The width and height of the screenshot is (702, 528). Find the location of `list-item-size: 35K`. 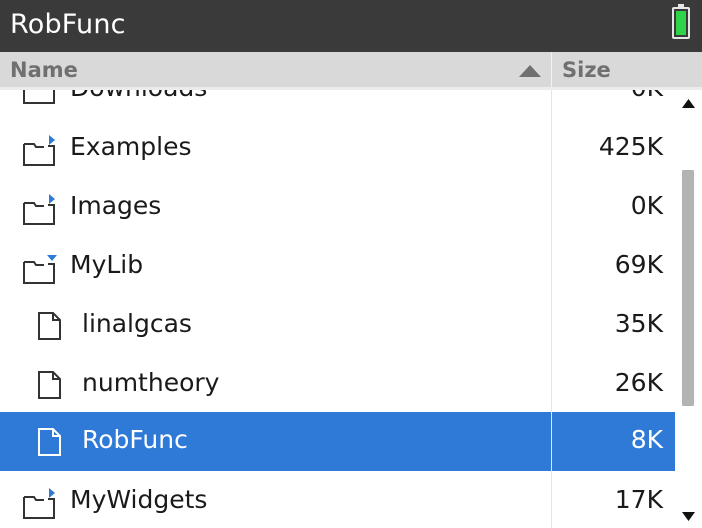

list-item-size: 35K is located at coordinates (638, 323).